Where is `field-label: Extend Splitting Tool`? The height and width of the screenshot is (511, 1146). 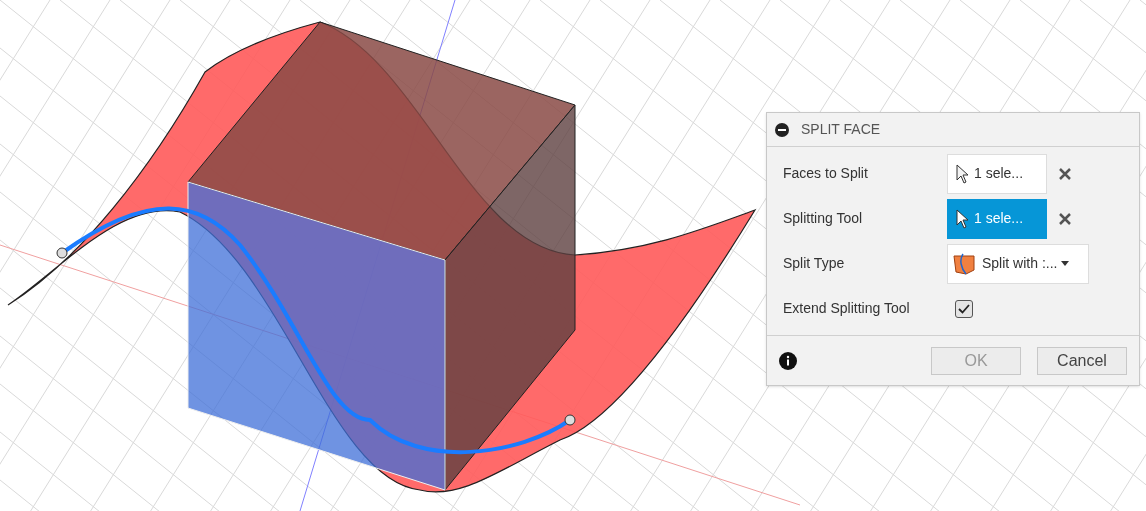 field-label: Extend Splitting Tool is located at coordinates (847, 308).